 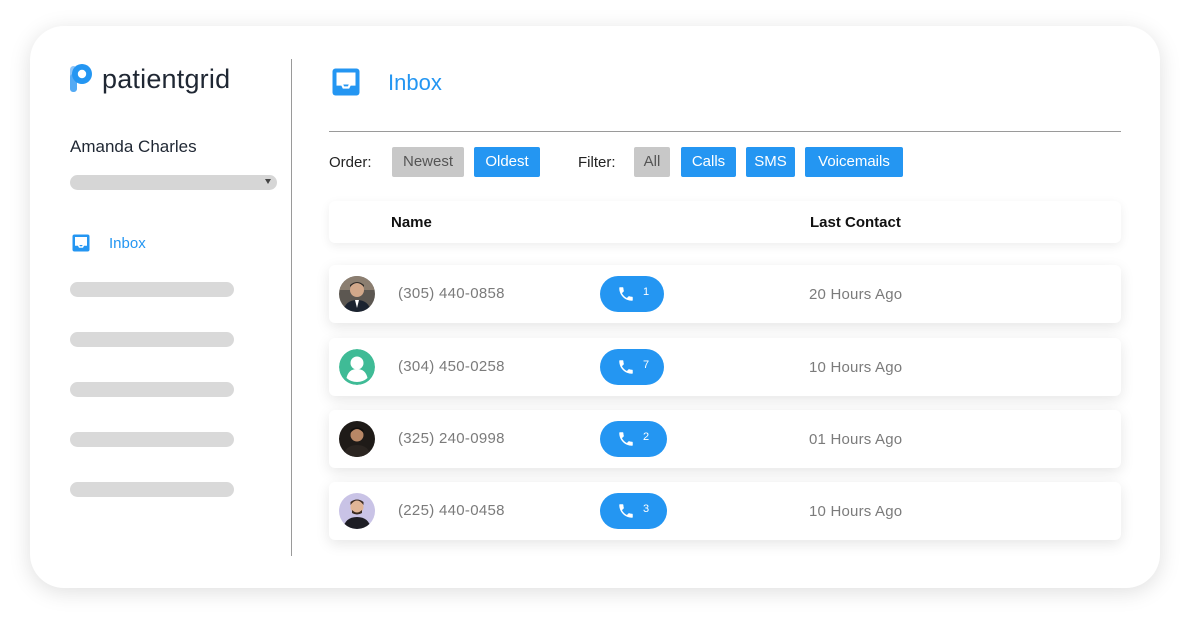 What do you see at coordinates (633, 439) in the screenshot?
I see `call-count-button: 2` at bounding box center [633, 439].